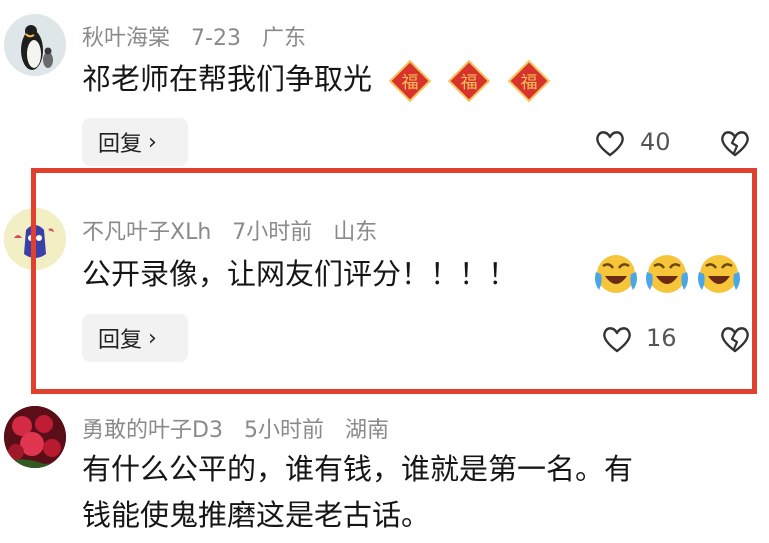 Image resolution: width=769 pixels, height=543 pixels. I want to click on comment-text-line-1: 有什么公平的，谁有钱，谁就是第一名。有, so click(358, 469).